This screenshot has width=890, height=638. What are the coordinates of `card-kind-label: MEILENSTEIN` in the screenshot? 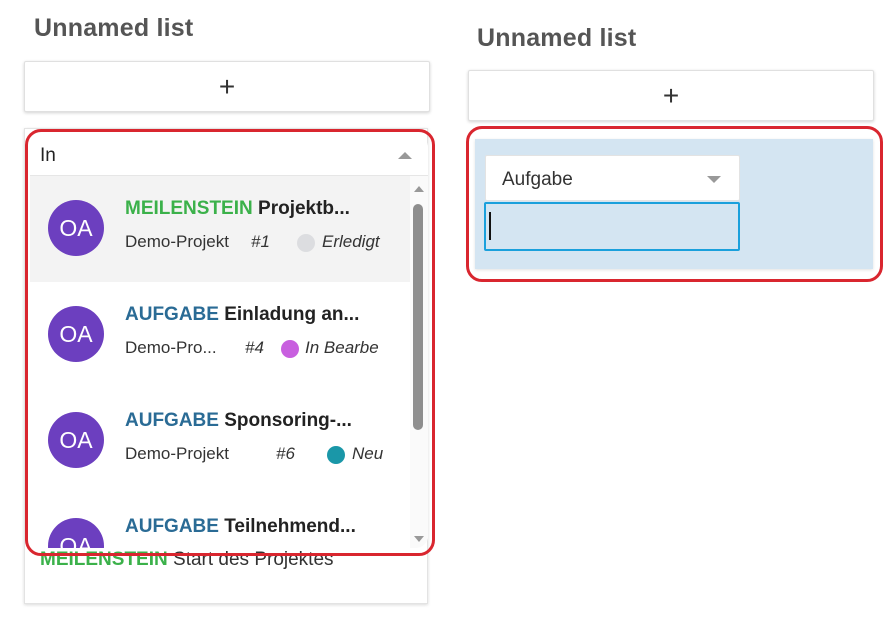 It's located at (104, 559).